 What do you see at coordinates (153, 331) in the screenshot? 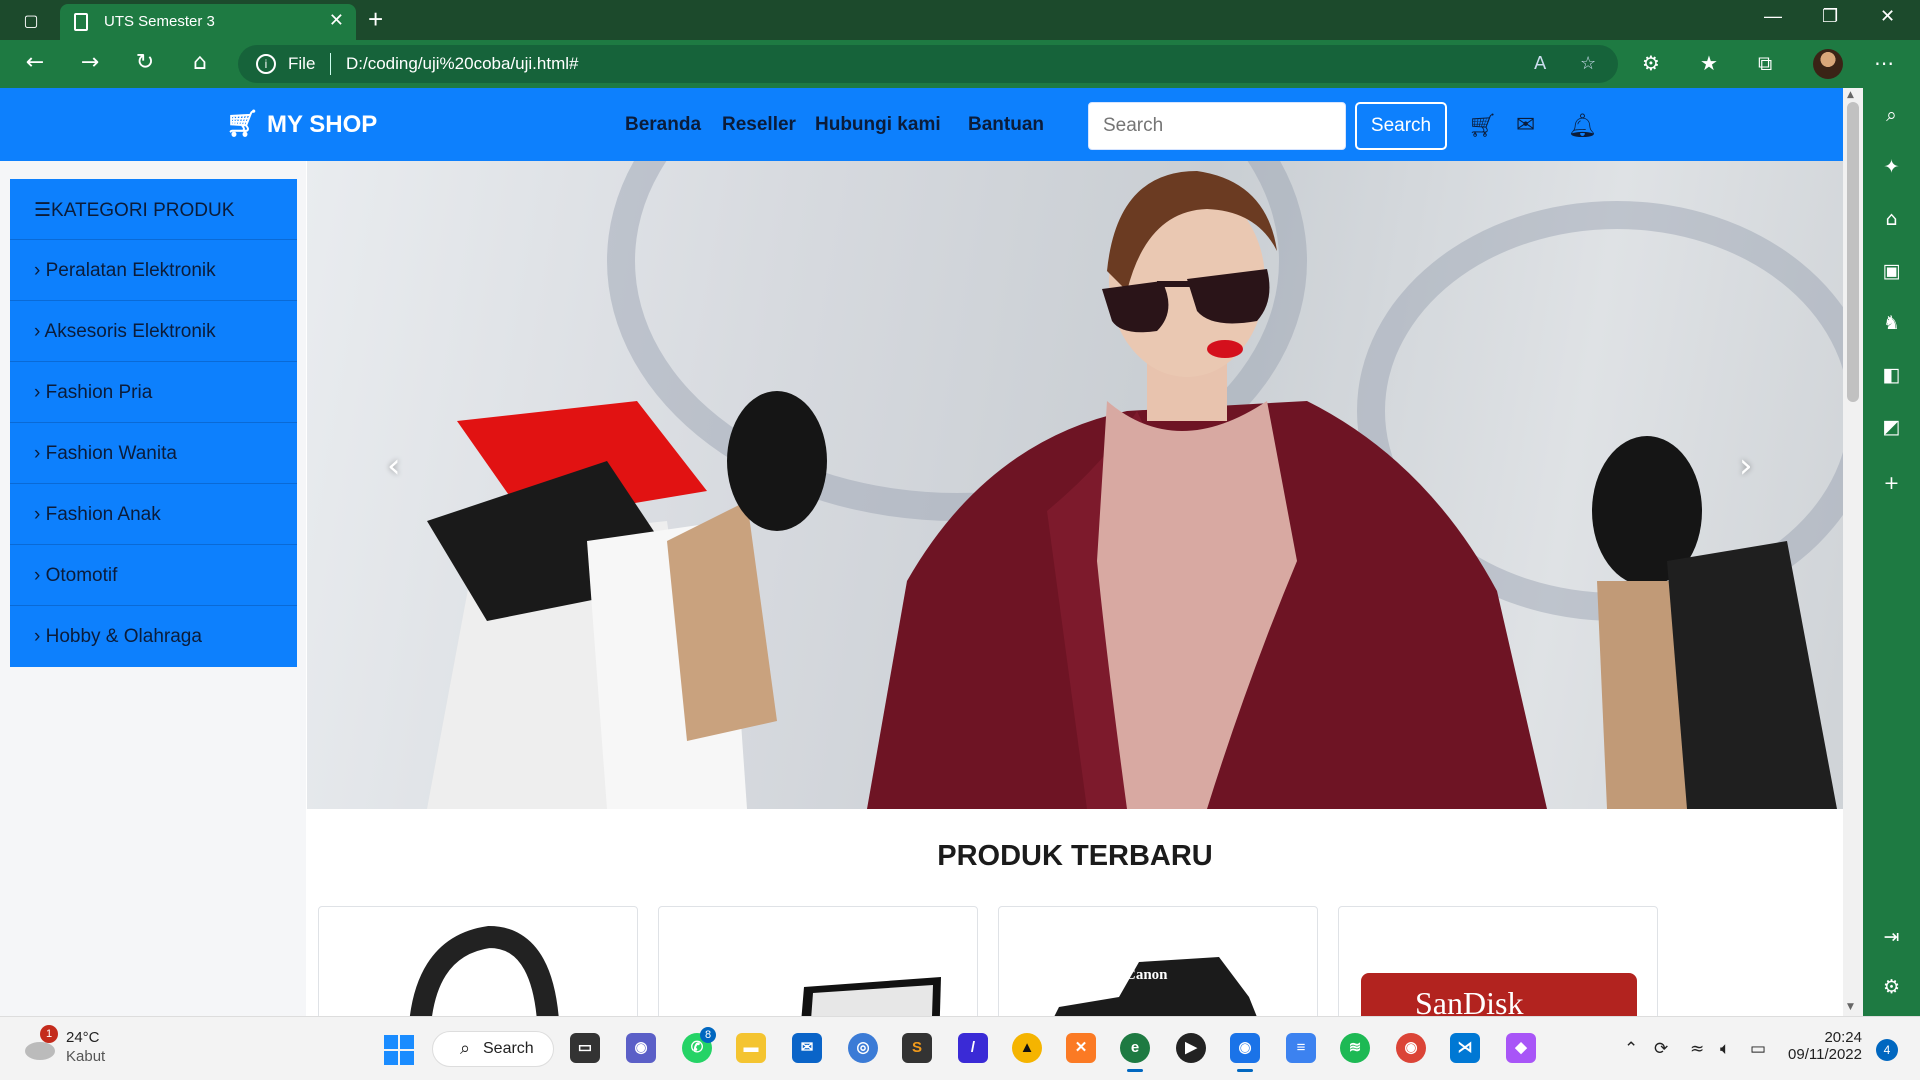
I see `category-item: › Aksesoris Elektronik` at bounding box center [153, 331].